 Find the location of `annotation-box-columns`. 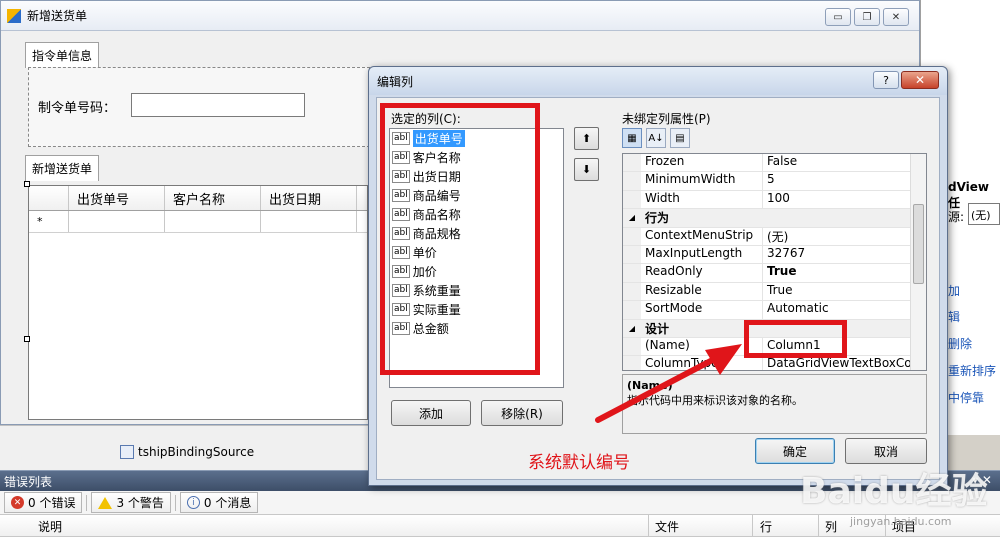

annotation-box-columns is located at coordinates (460, 239).